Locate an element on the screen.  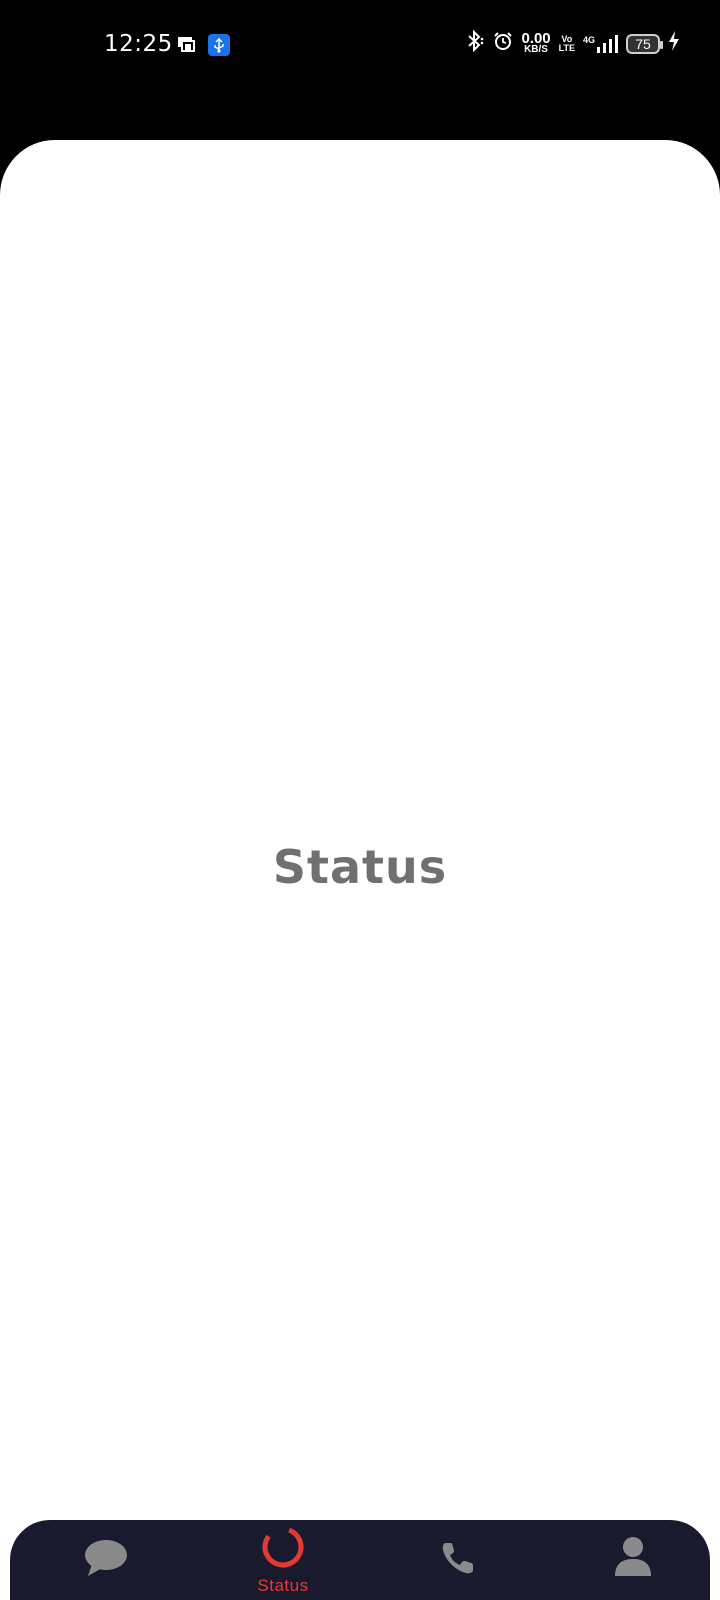
bluetooth-icon is located at coordinates (475, 43).